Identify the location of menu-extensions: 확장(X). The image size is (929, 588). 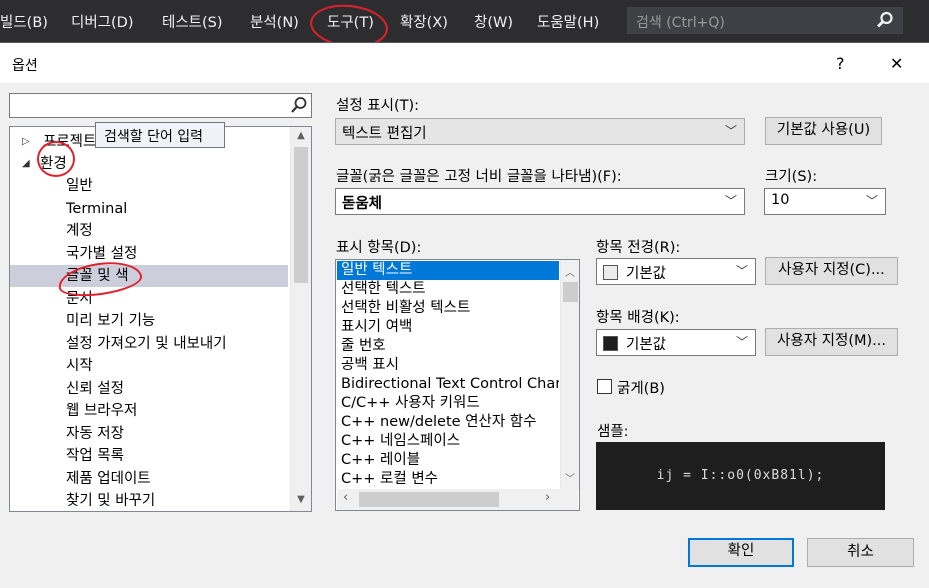
(424, 21).